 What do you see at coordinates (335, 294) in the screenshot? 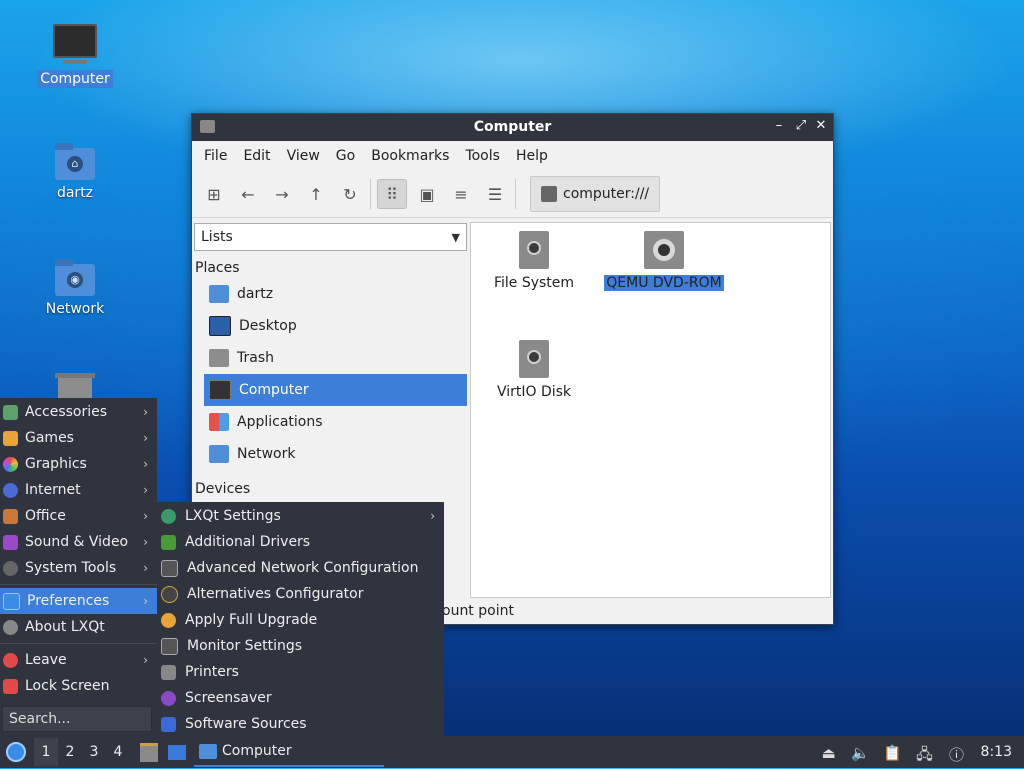
I see `place-dartz: dartz` at bounding box center [335, 294].